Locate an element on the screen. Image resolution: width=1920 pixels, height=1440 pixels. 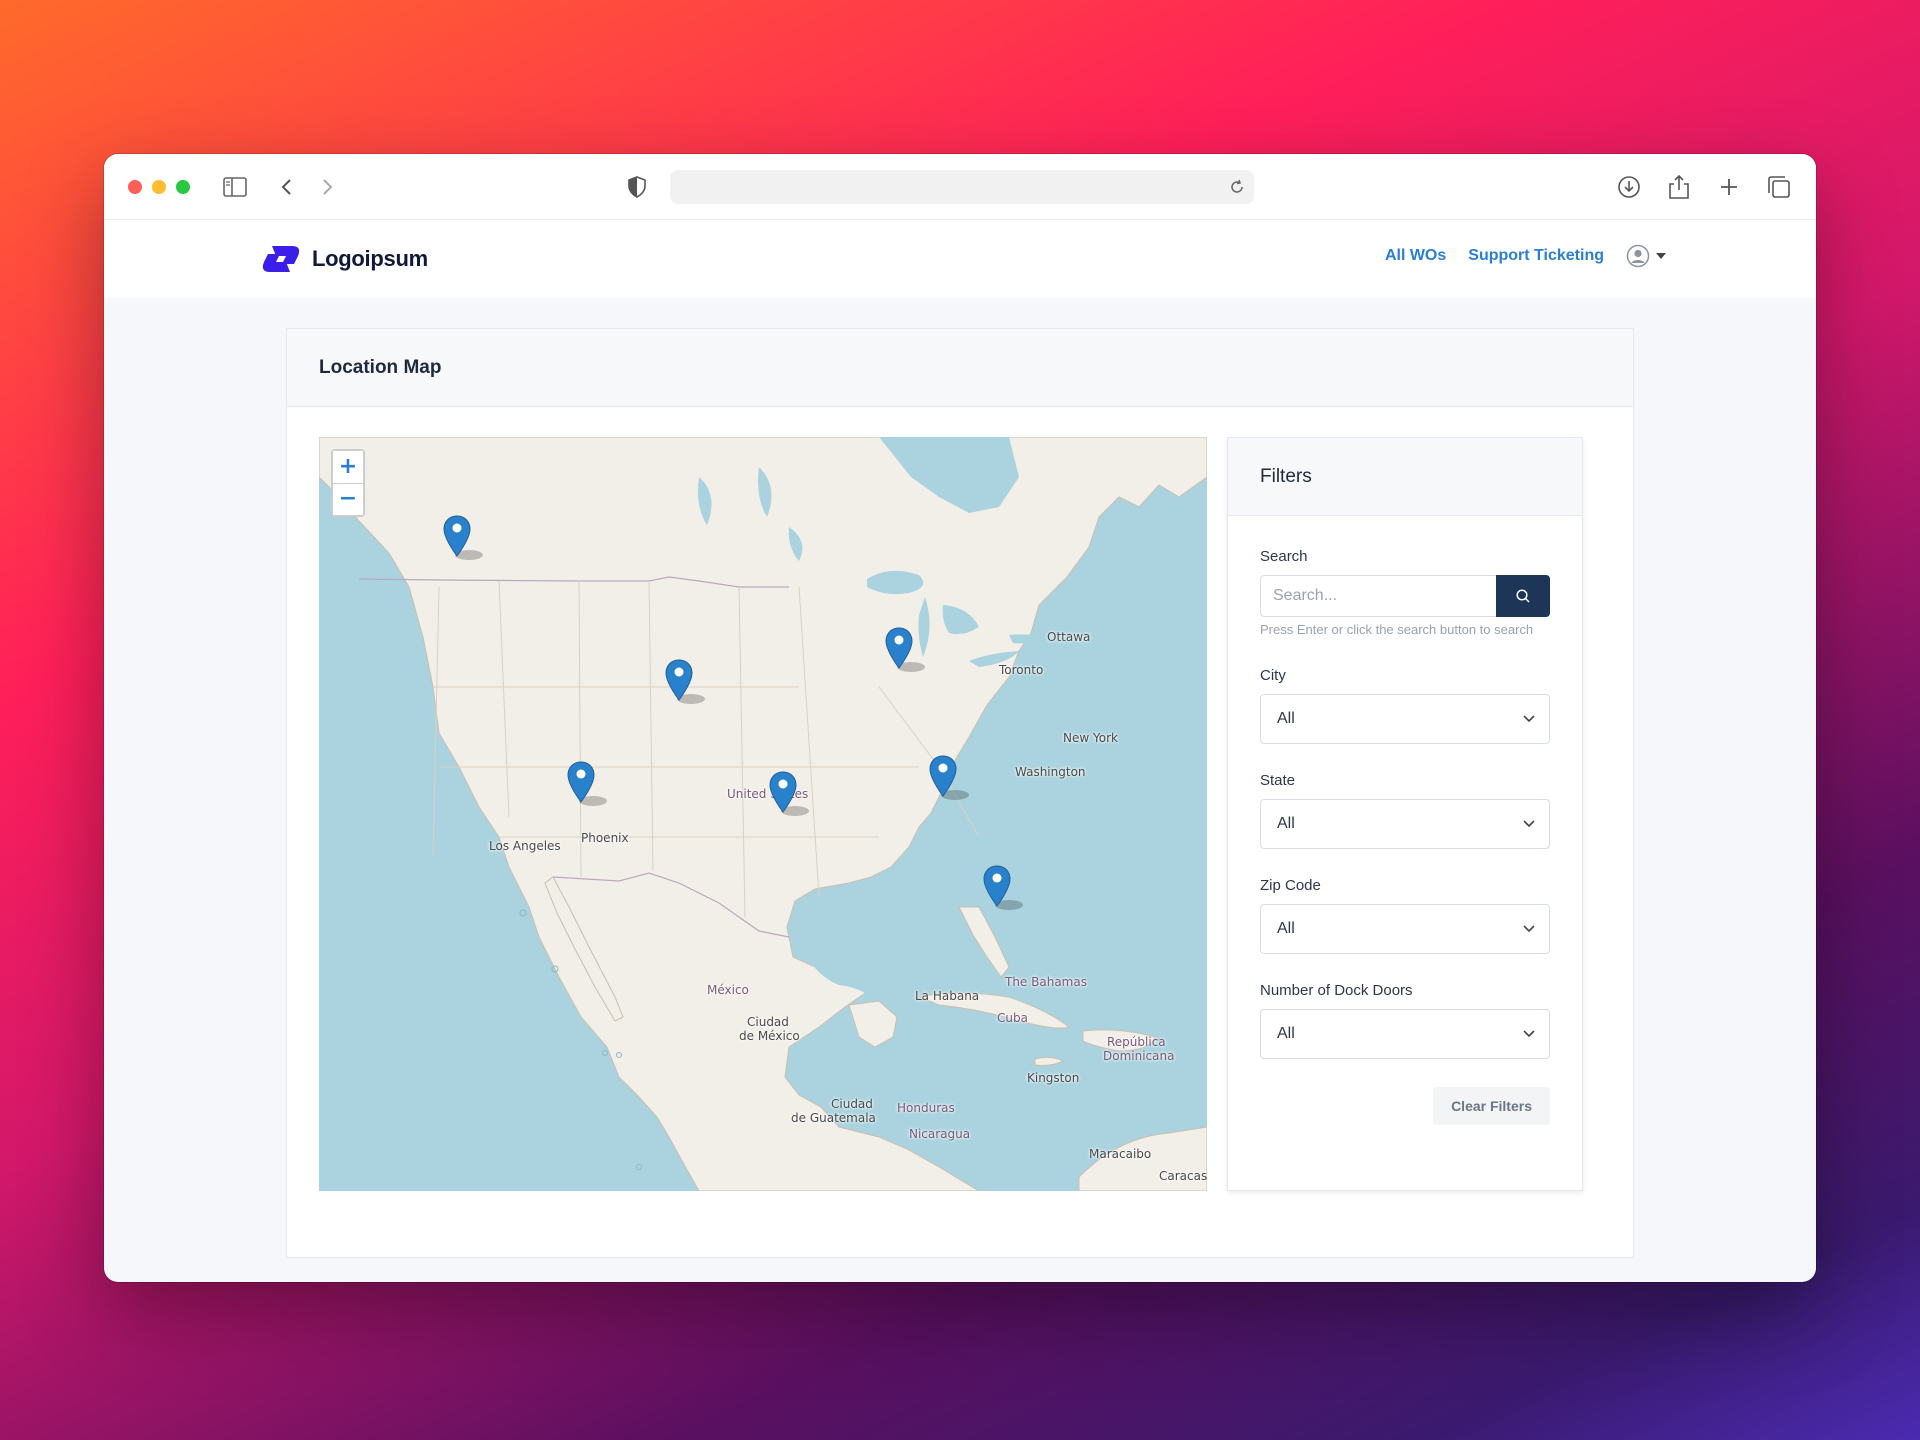
zoom-control: + − is located at coordinates (348, 483).